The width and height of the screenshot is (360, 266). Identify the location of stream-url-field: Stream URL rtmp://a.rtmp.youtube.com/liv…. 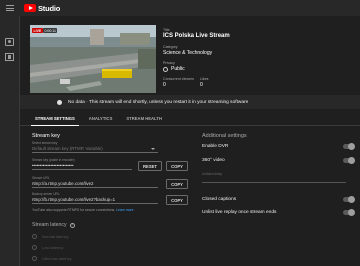
(95, 182).